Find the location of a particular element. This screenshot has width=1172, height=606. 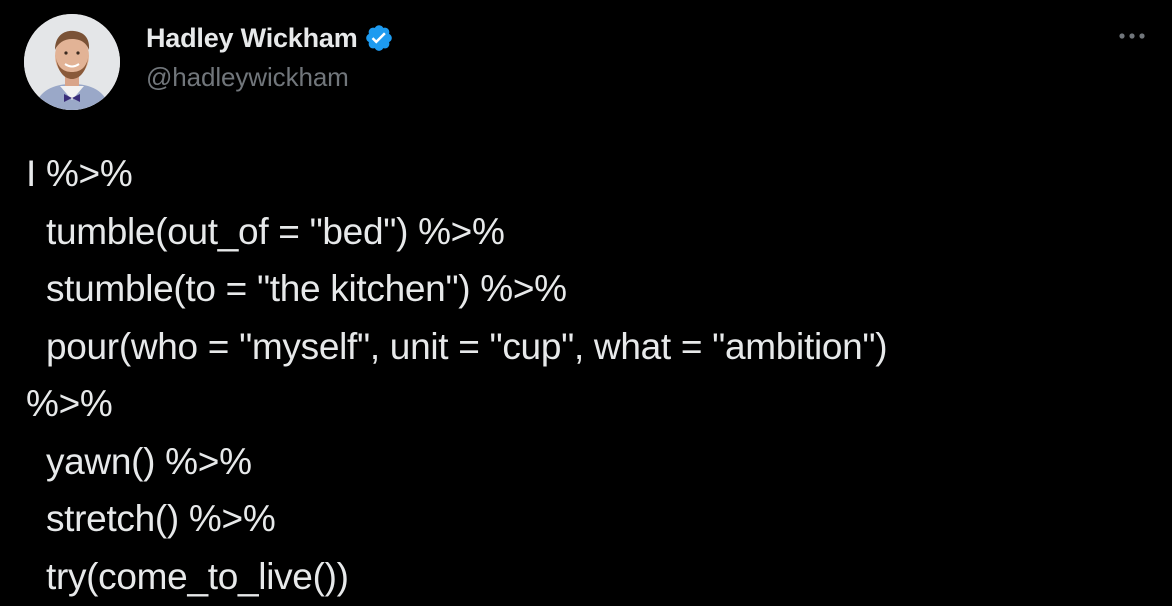

name-row: Hadley Wickham is located at coordinates (270, 38).